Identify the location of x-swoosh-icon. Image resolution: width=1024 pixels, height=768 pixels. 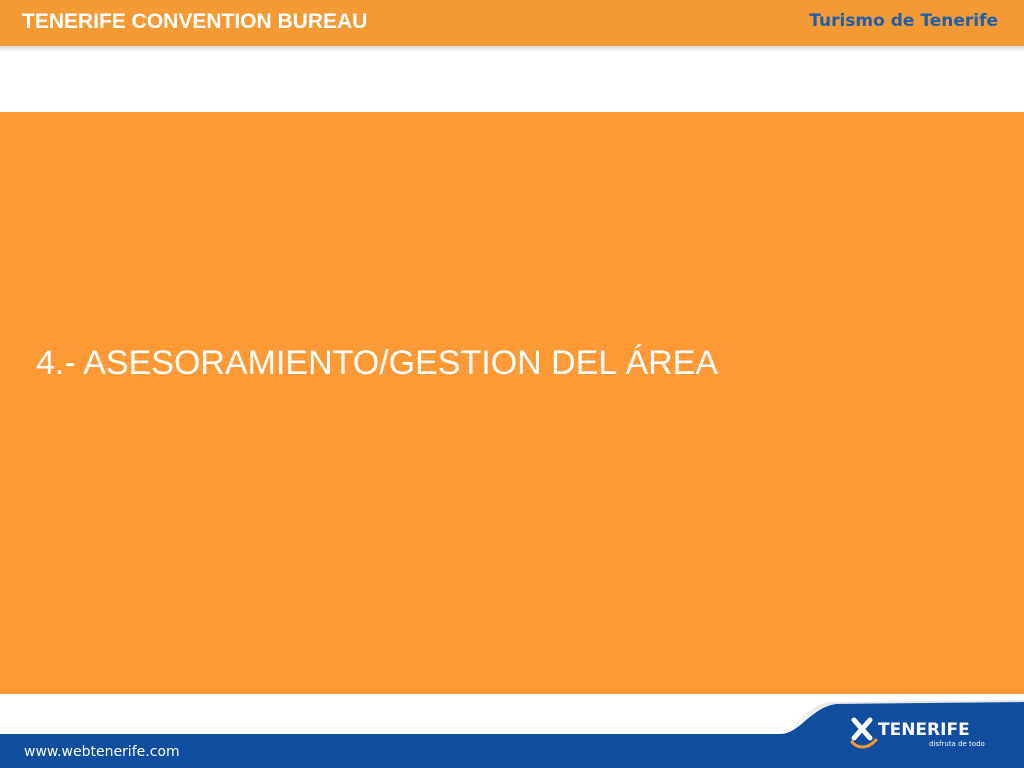
(864, 733).